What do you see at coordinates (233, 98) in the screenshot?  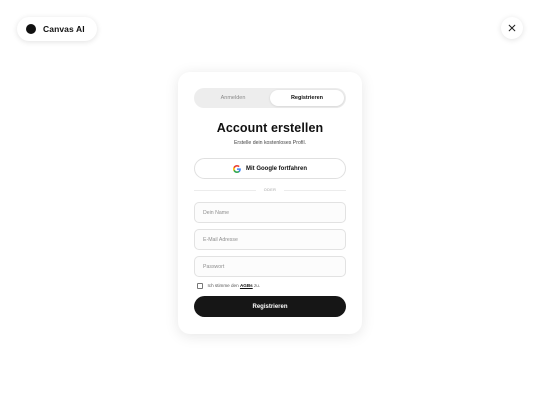 I see `tab-login: Anmelden` at bounding box center [233, 98].